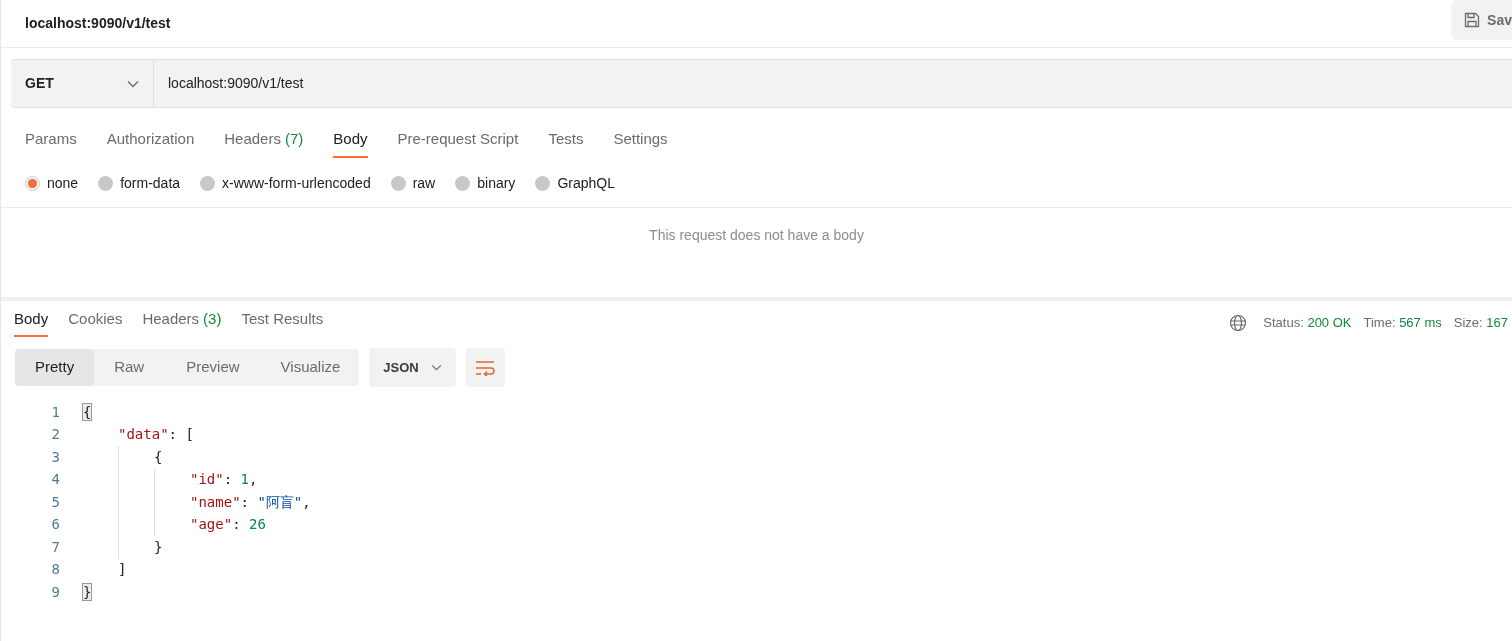 The image size is (1512, 641). I want to click on tab: Settings, so click(640, 142).